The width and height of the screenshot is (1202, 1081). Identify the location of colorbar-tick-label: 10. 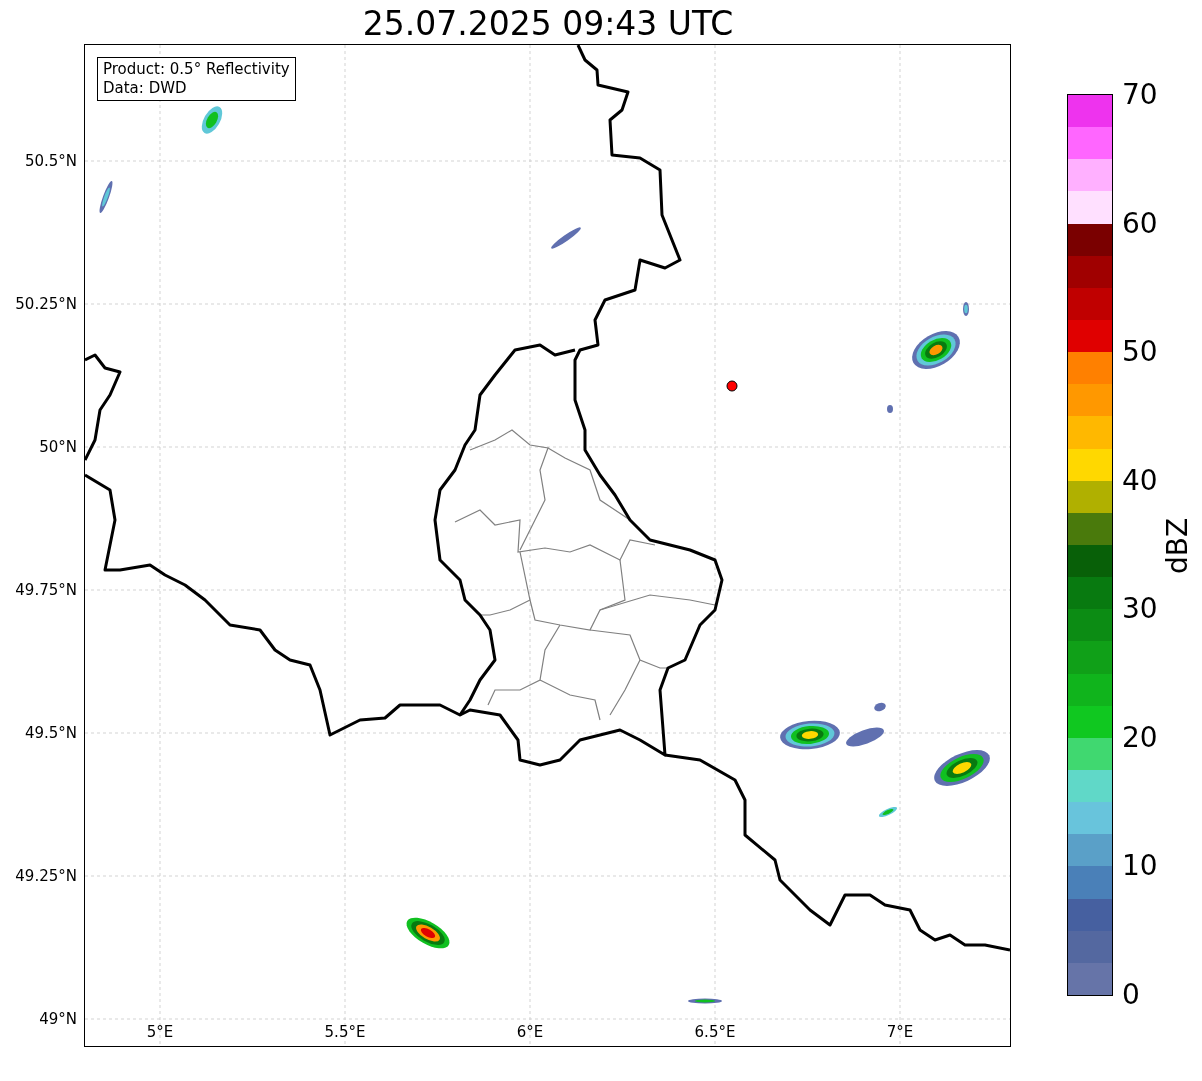
(1140, 866).